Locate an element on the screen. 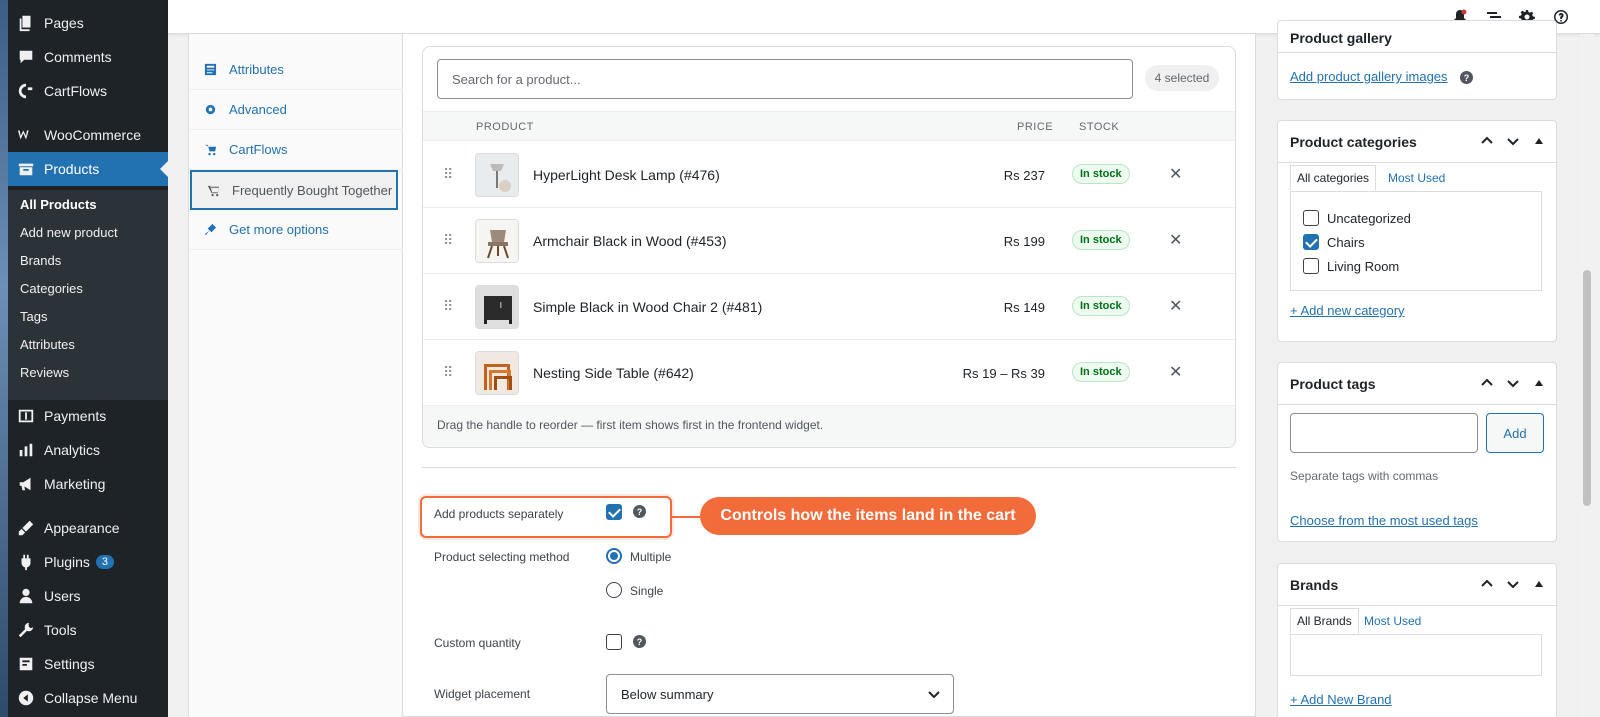 The image size is (1600, 717). comments-icon is located at coordinates (26, 57).